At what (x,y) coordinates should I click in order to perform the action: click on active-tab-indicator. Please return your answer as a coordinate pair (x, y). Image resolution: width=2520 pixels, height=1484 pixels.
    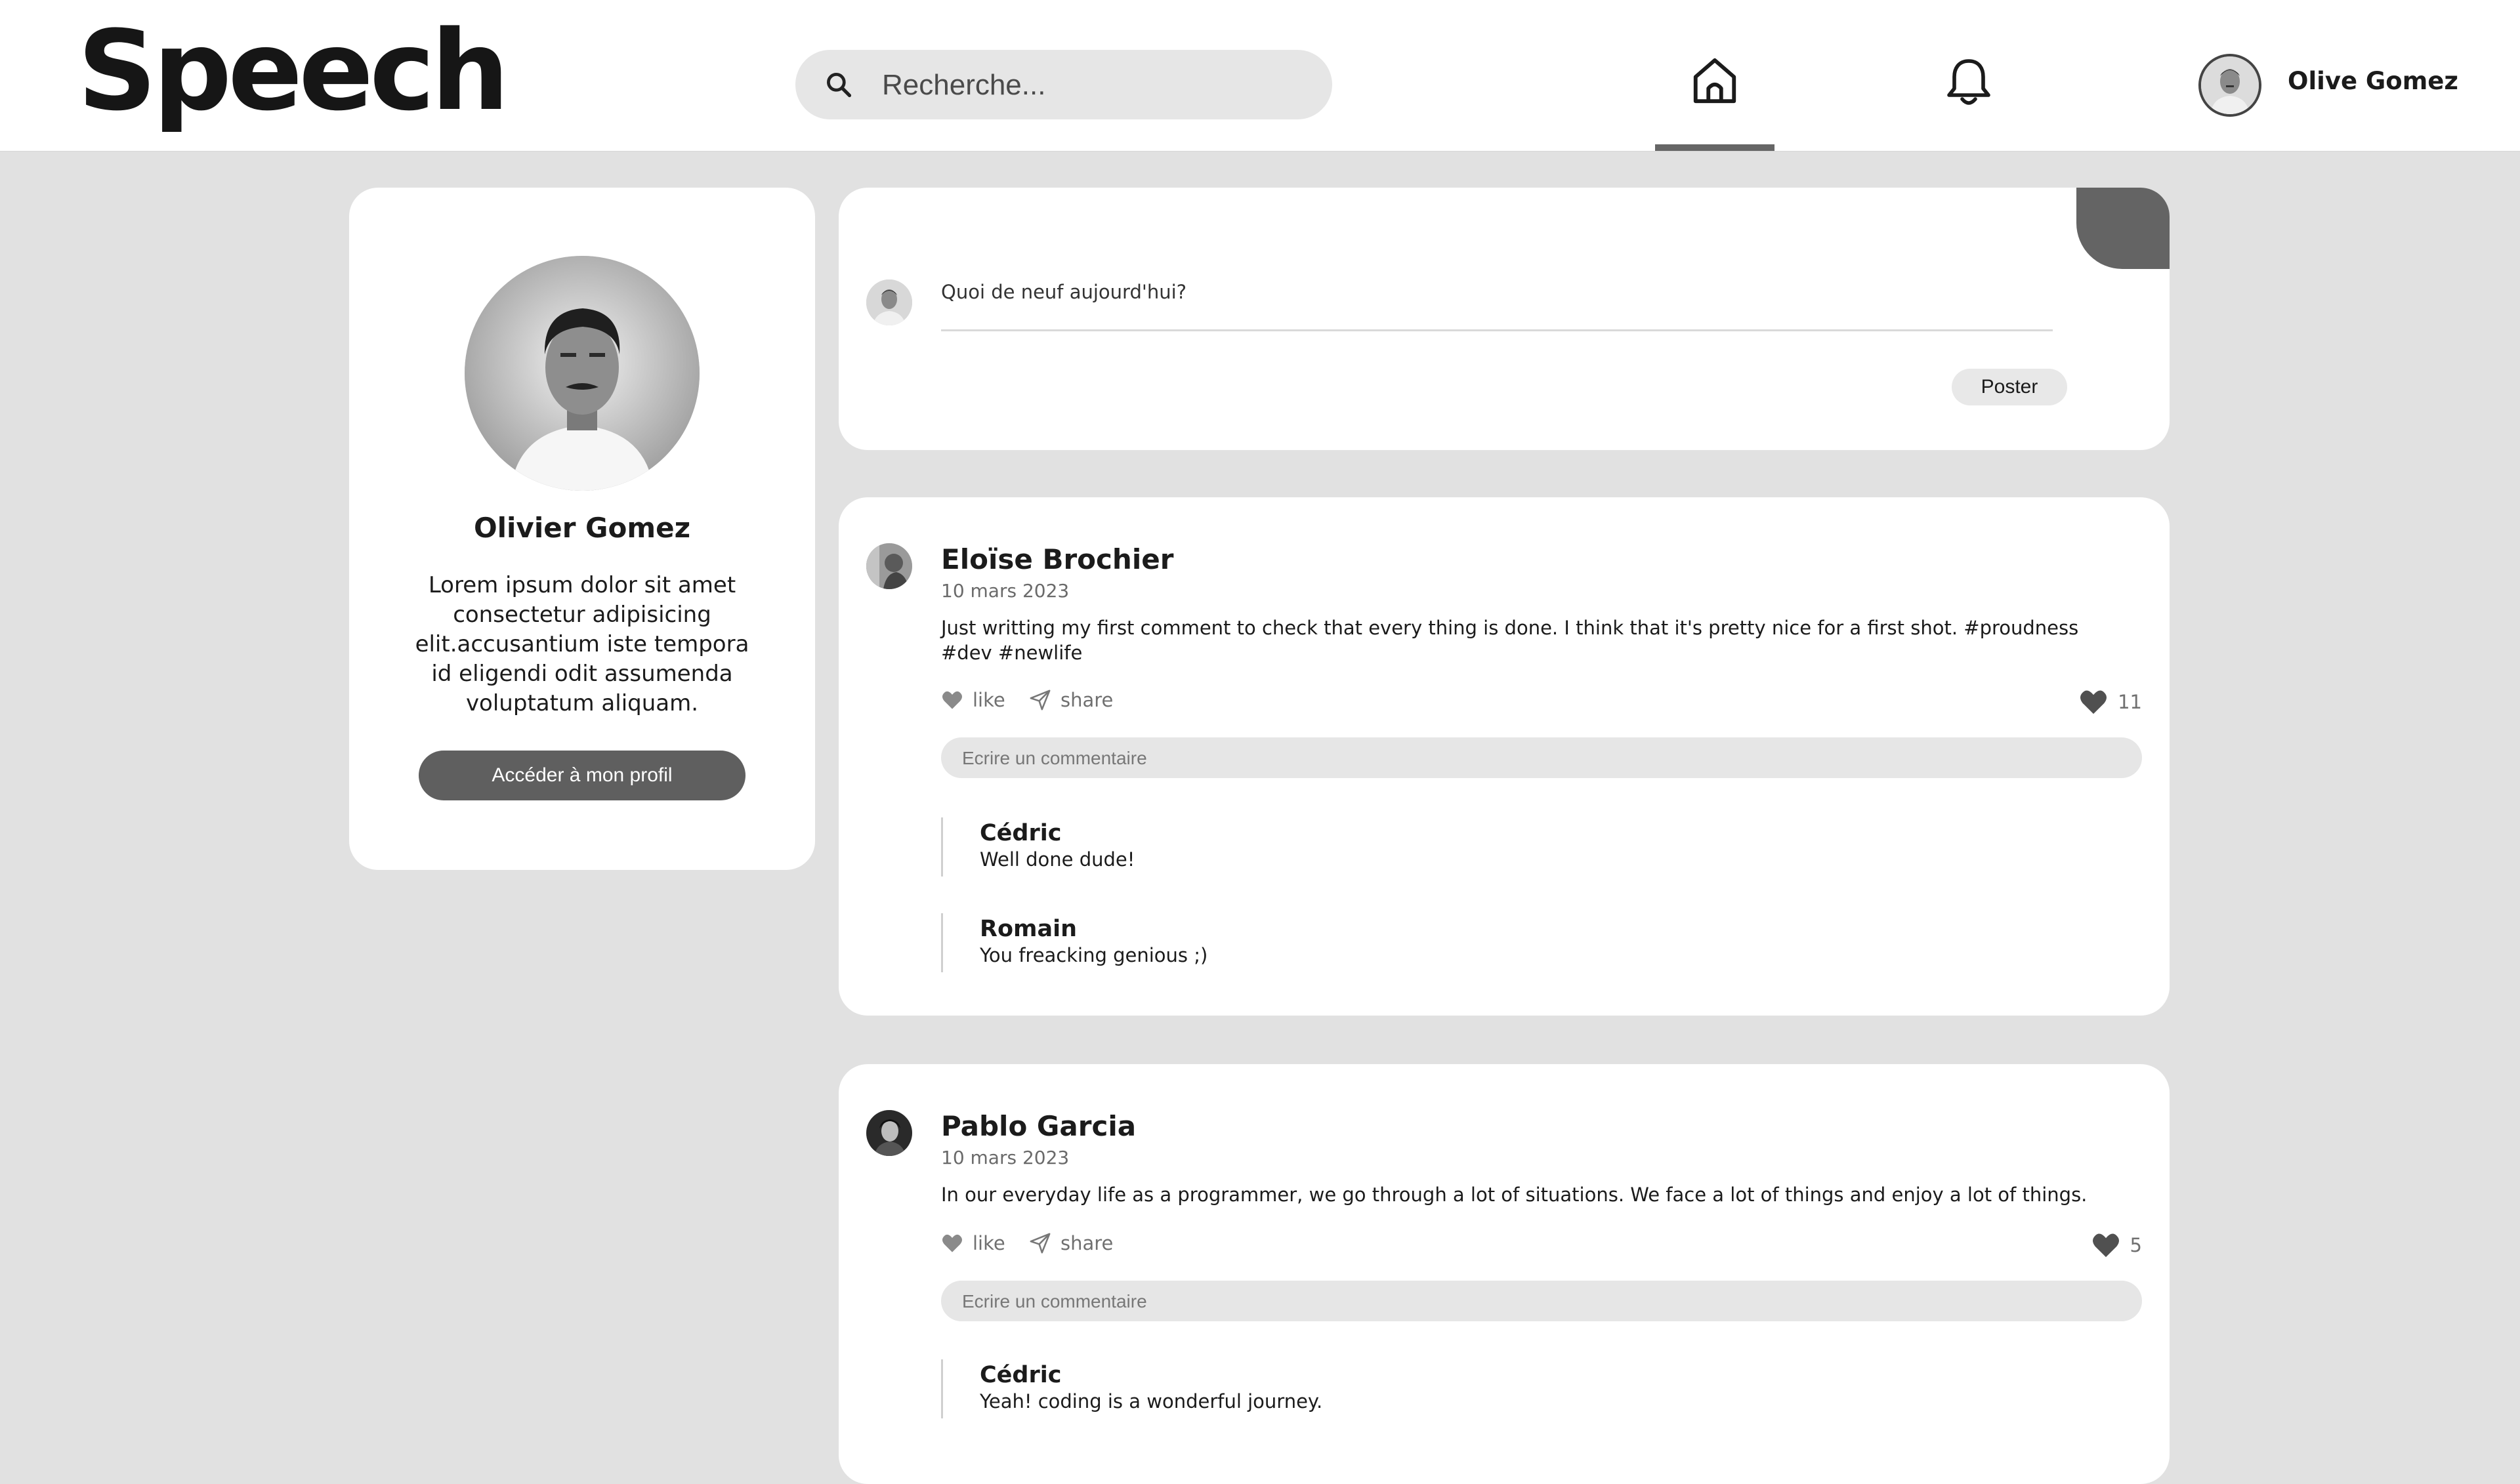
    Looking at the image, I should click on (1714, 147).